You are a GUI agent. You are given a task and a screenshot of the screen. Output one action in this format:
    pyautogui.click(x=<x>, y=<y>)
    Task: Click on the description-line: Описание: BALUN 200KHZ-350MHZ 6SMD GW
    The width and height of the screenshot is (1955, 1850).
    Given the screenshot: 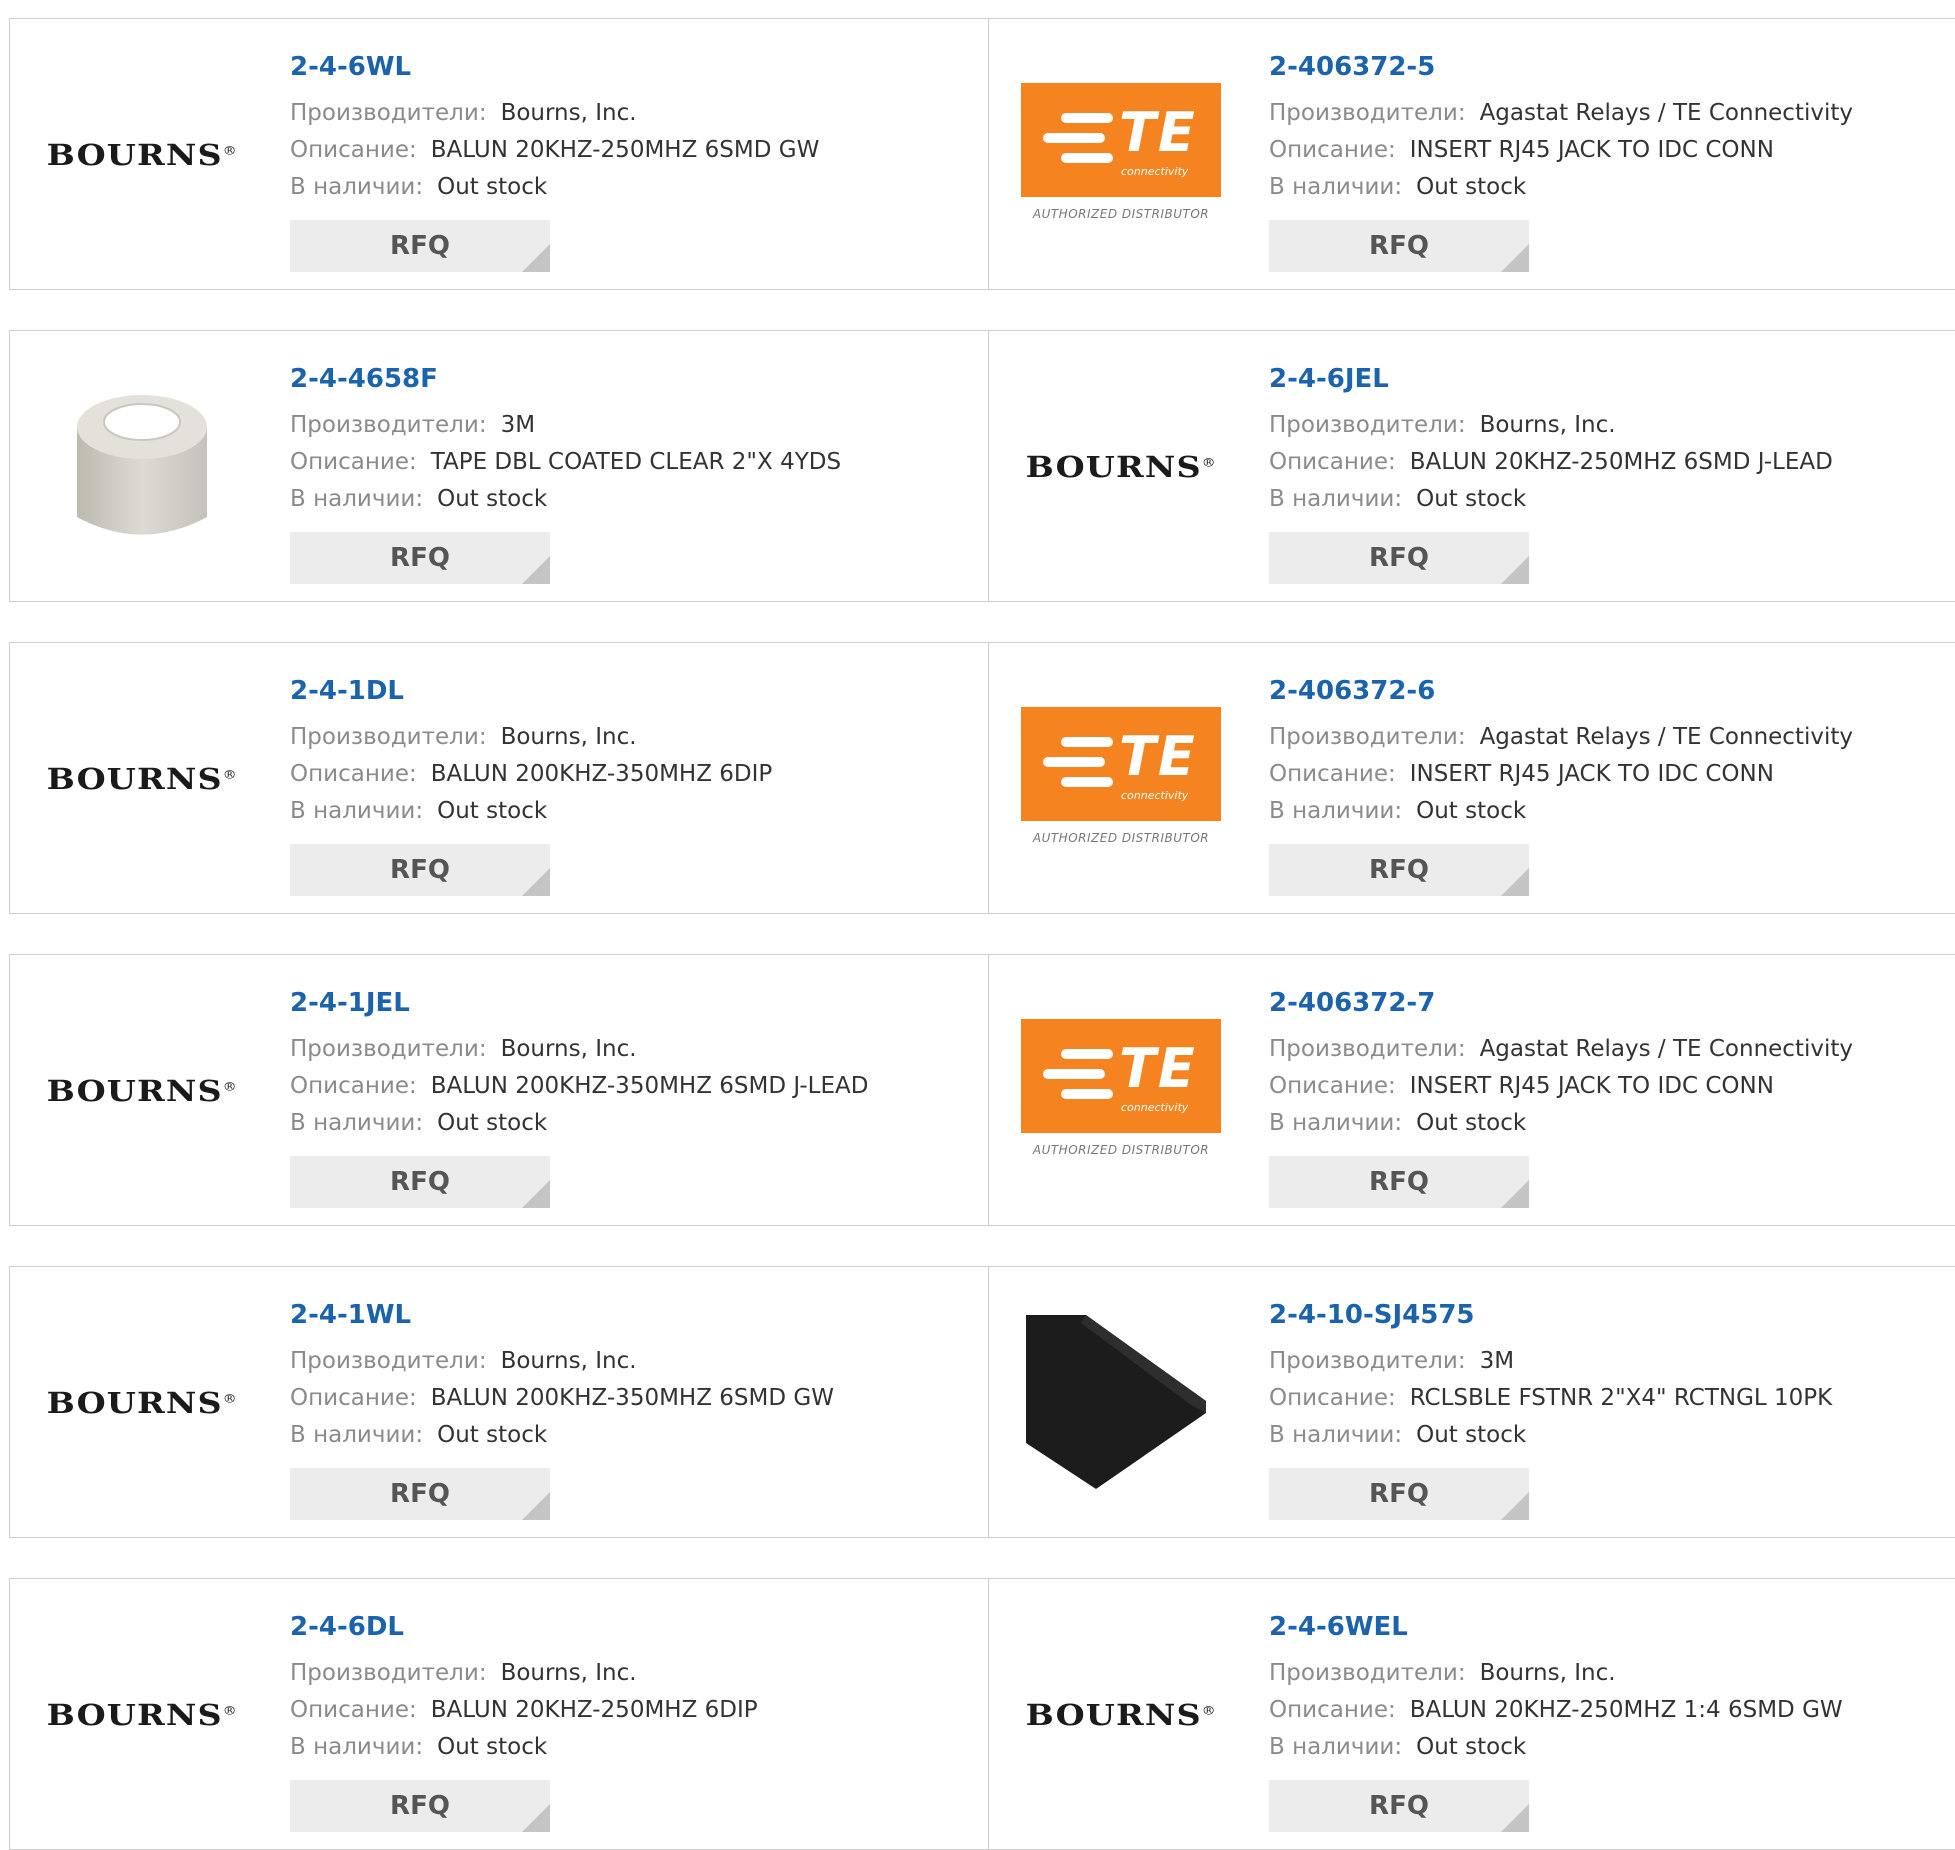 What is the action you would take?
    pyautogui.click(x=634, y=1398)
    